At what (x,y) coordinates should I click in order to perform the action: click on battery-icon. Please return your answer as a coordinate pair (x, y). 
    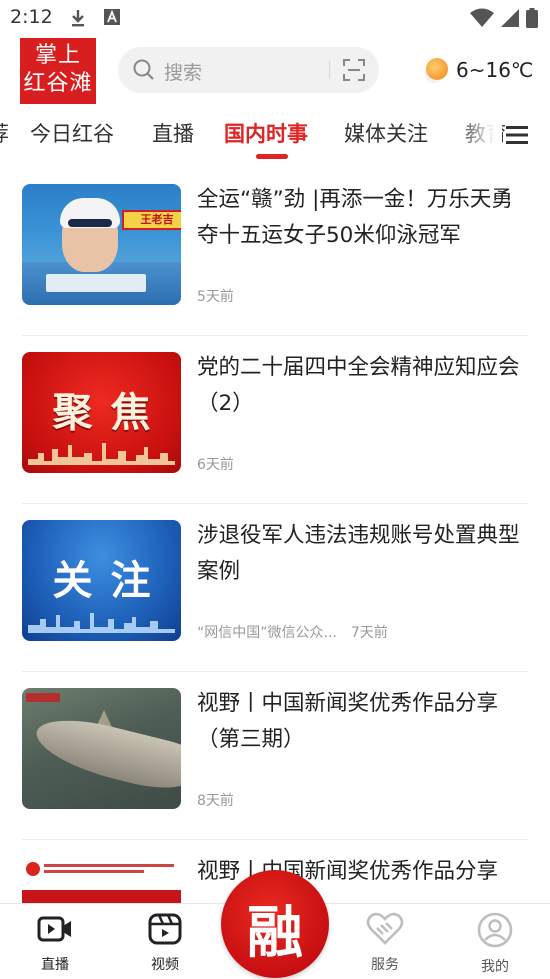
    Looking at the image, I should click on (532, 18).